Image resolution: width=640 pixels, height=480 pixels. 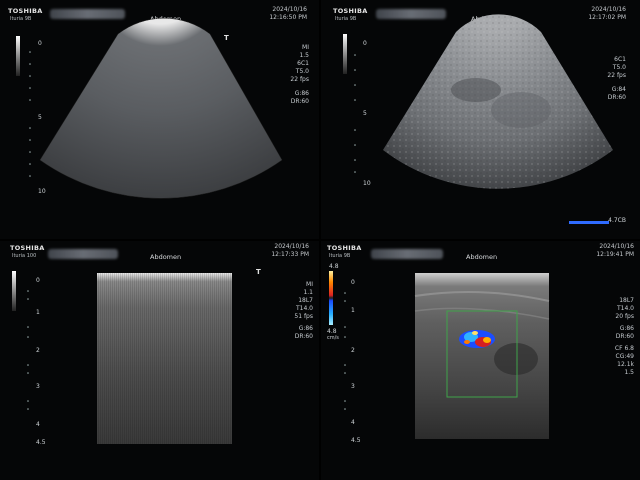 What do you see at coordinates (477, 339) in the screenshot?
I see `color-flow-signal` at bounding box center [477, 339].